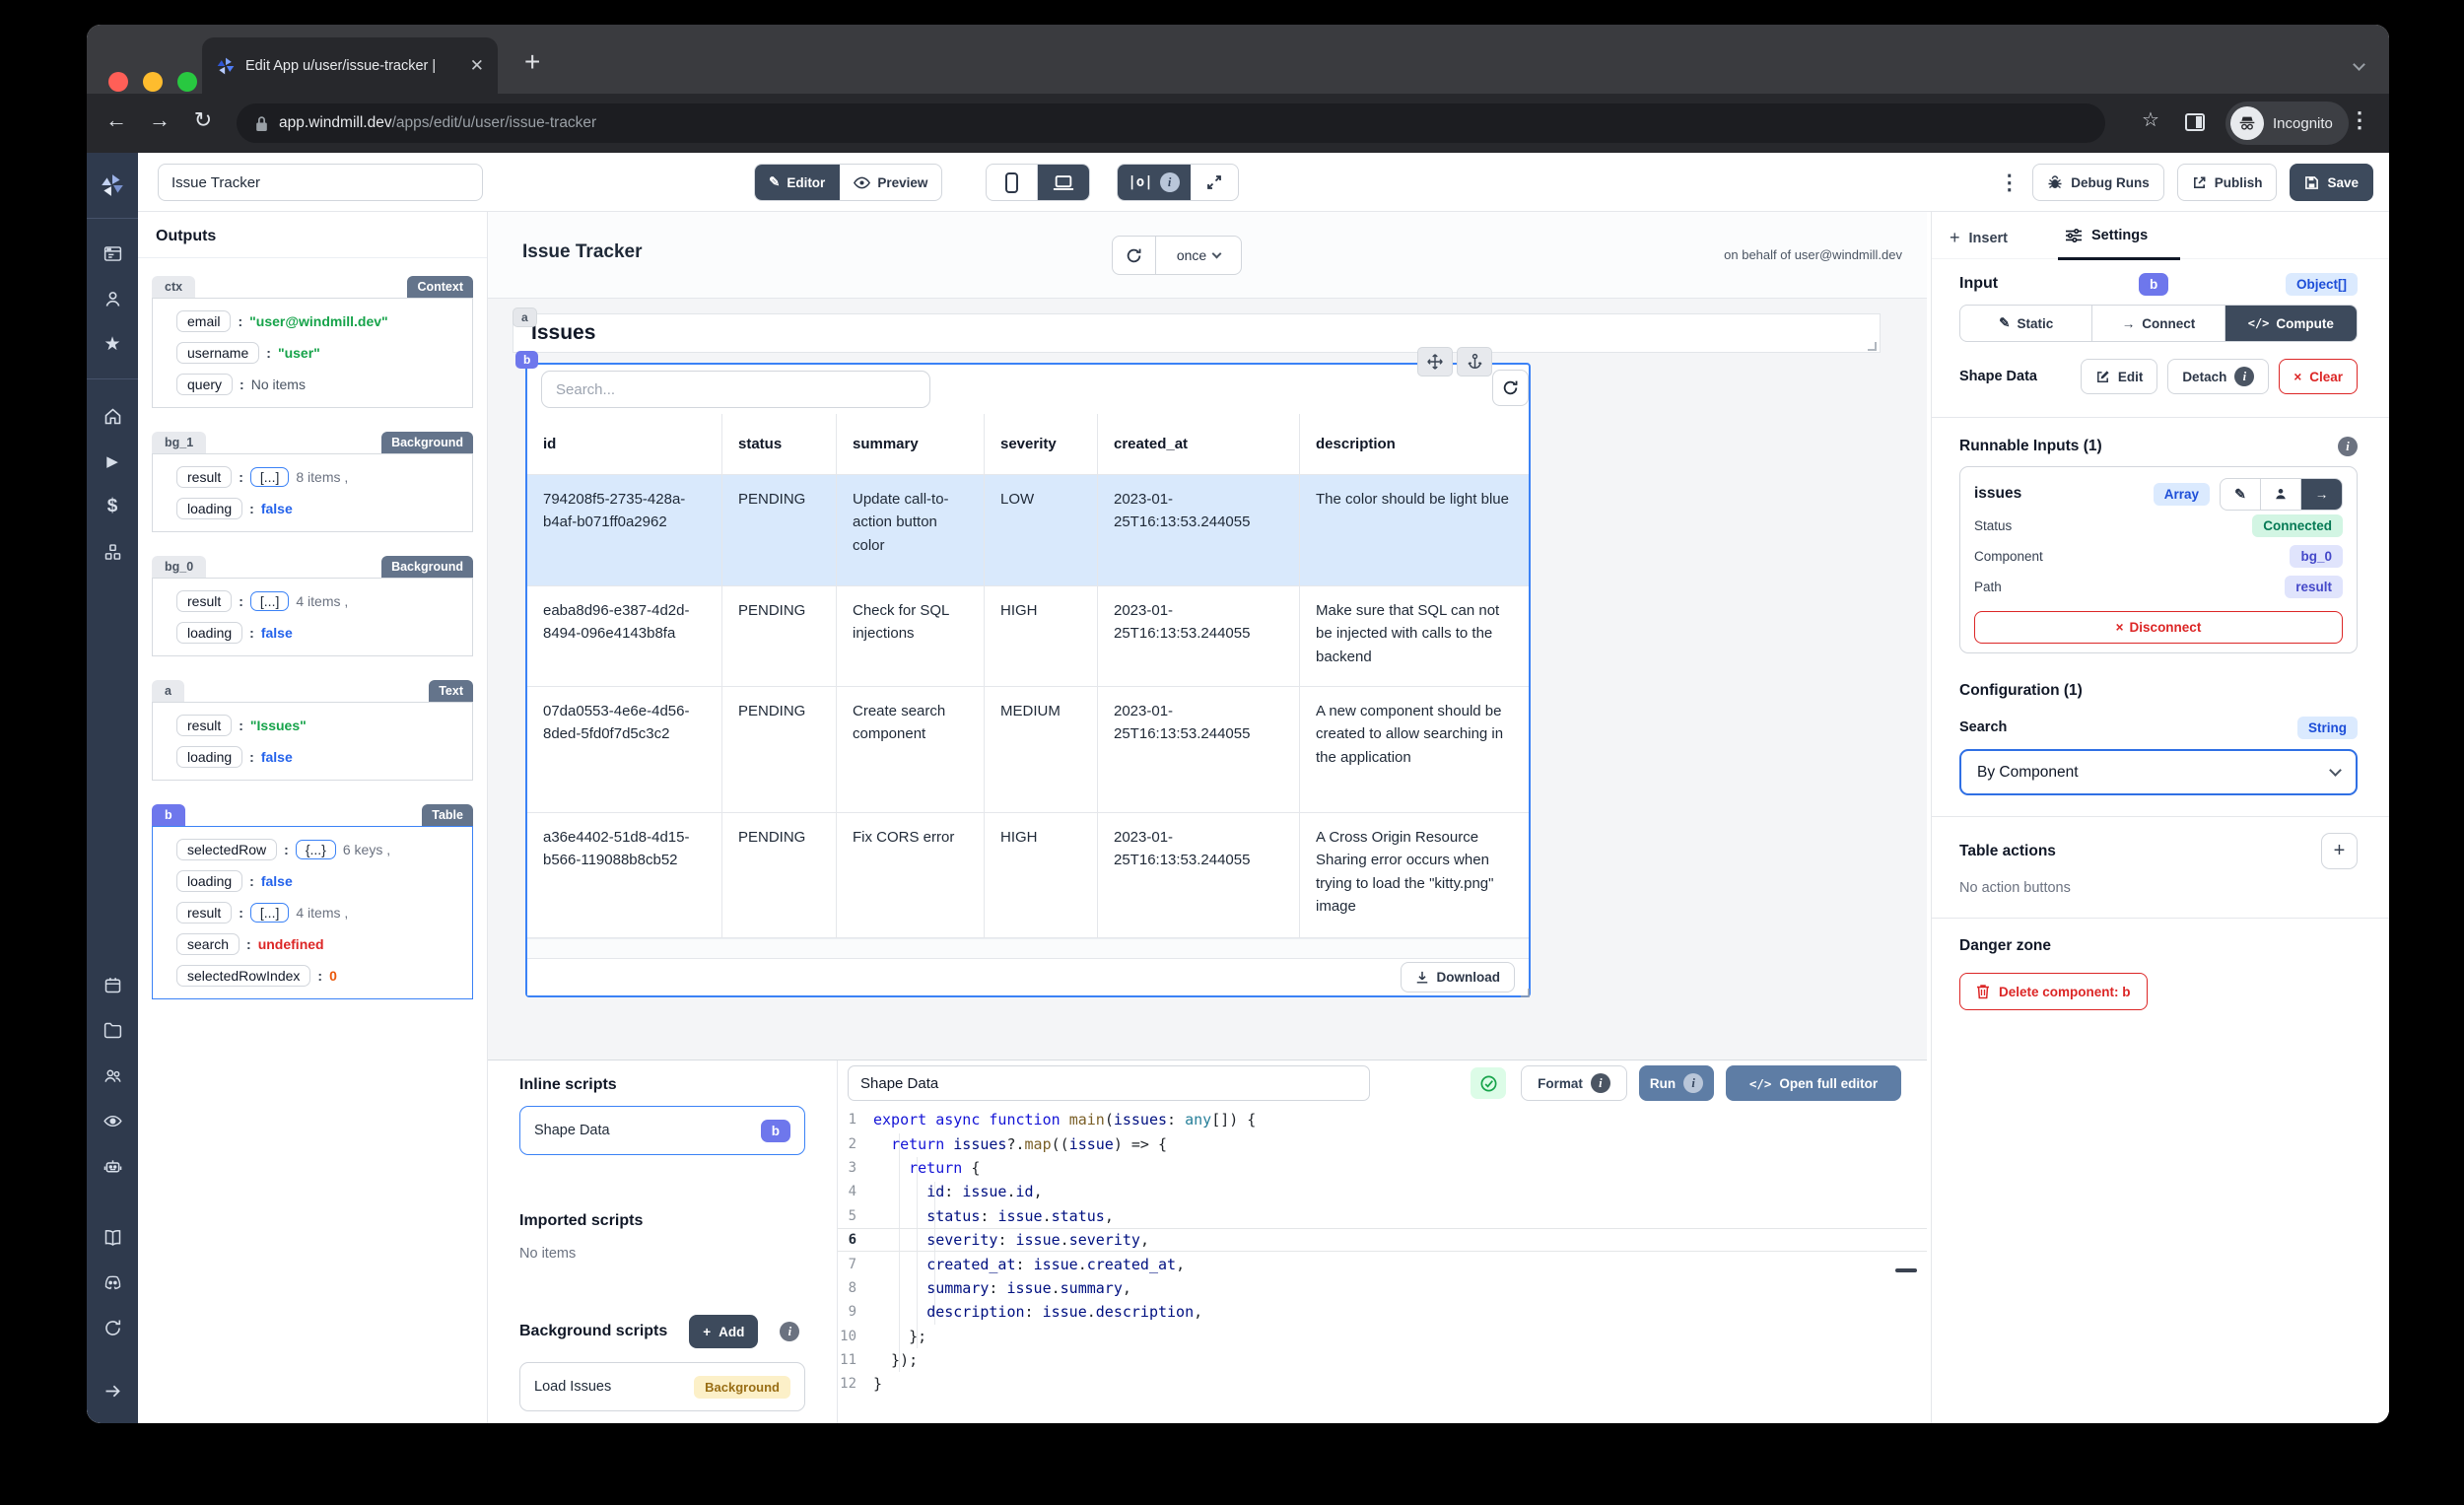 This screenshot has height=1505, width=2464. What do you see at coordinates (269, 601) in the screenshot?
I see `expand-pill: [...]` at bounding box center [269, 601].